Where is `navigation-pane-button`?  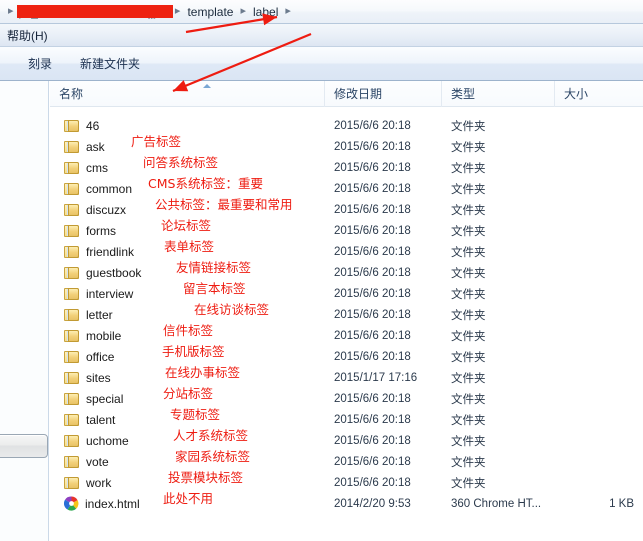 navigation-pane-button is located at coordinates (24, 446).